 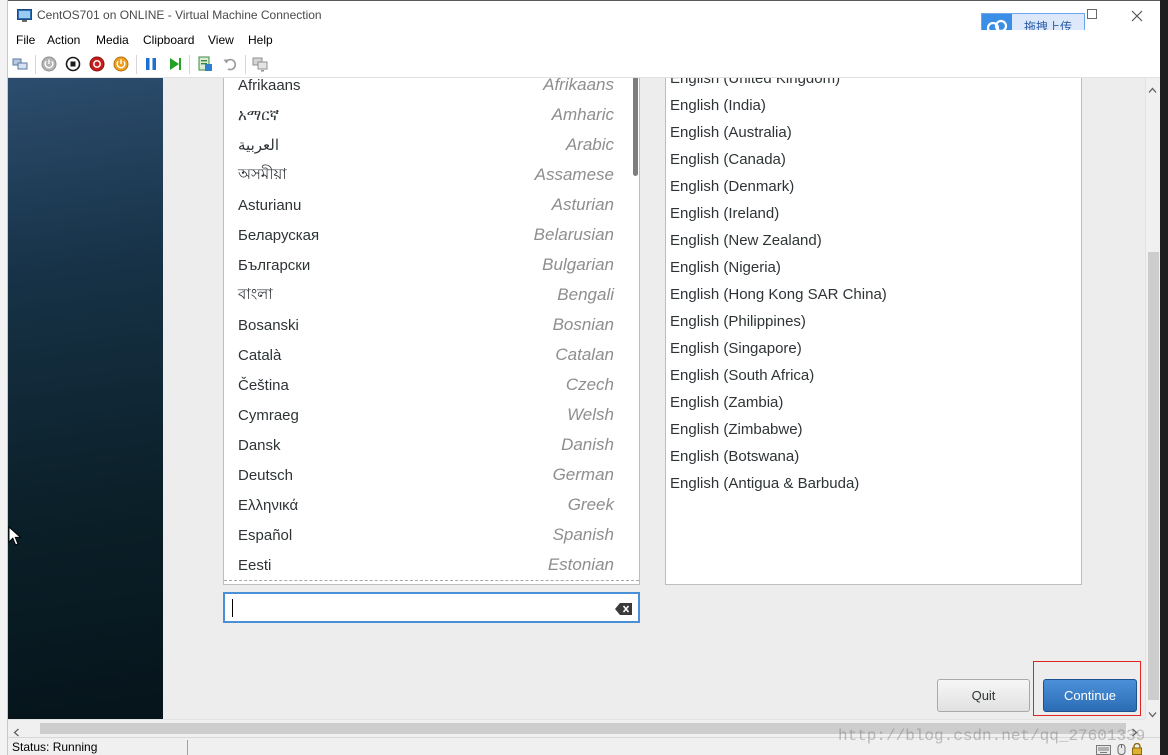 I want to click on vm-connection-icon, so click(x=24, y=16).